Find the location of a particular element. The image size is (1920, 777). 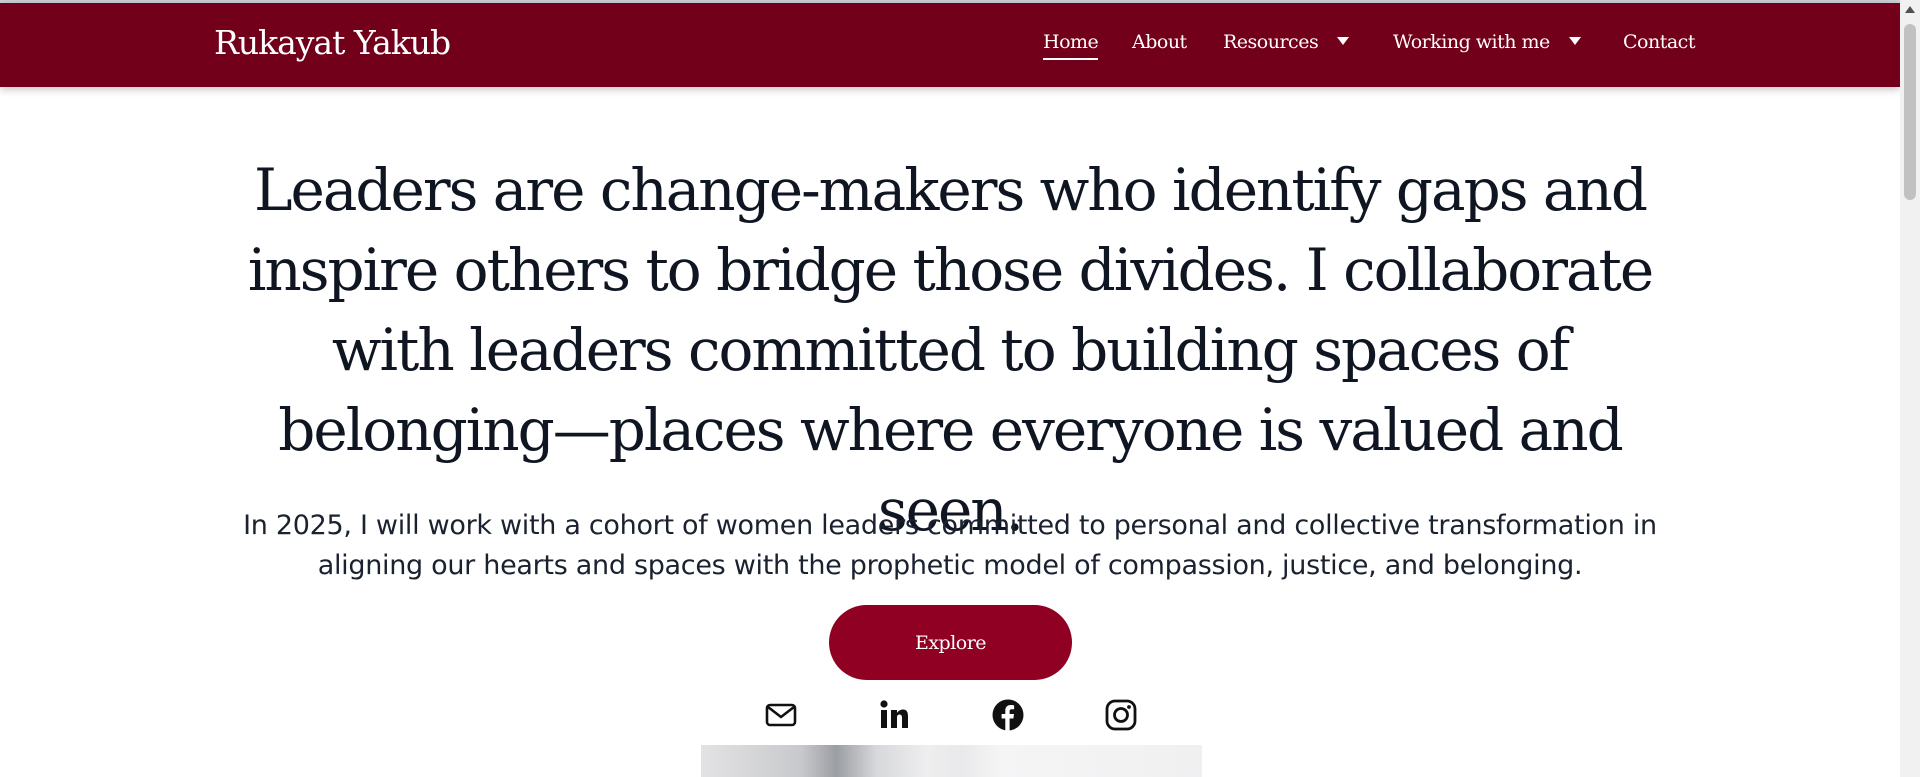

hero-photo is located at coordinates (951, 761).